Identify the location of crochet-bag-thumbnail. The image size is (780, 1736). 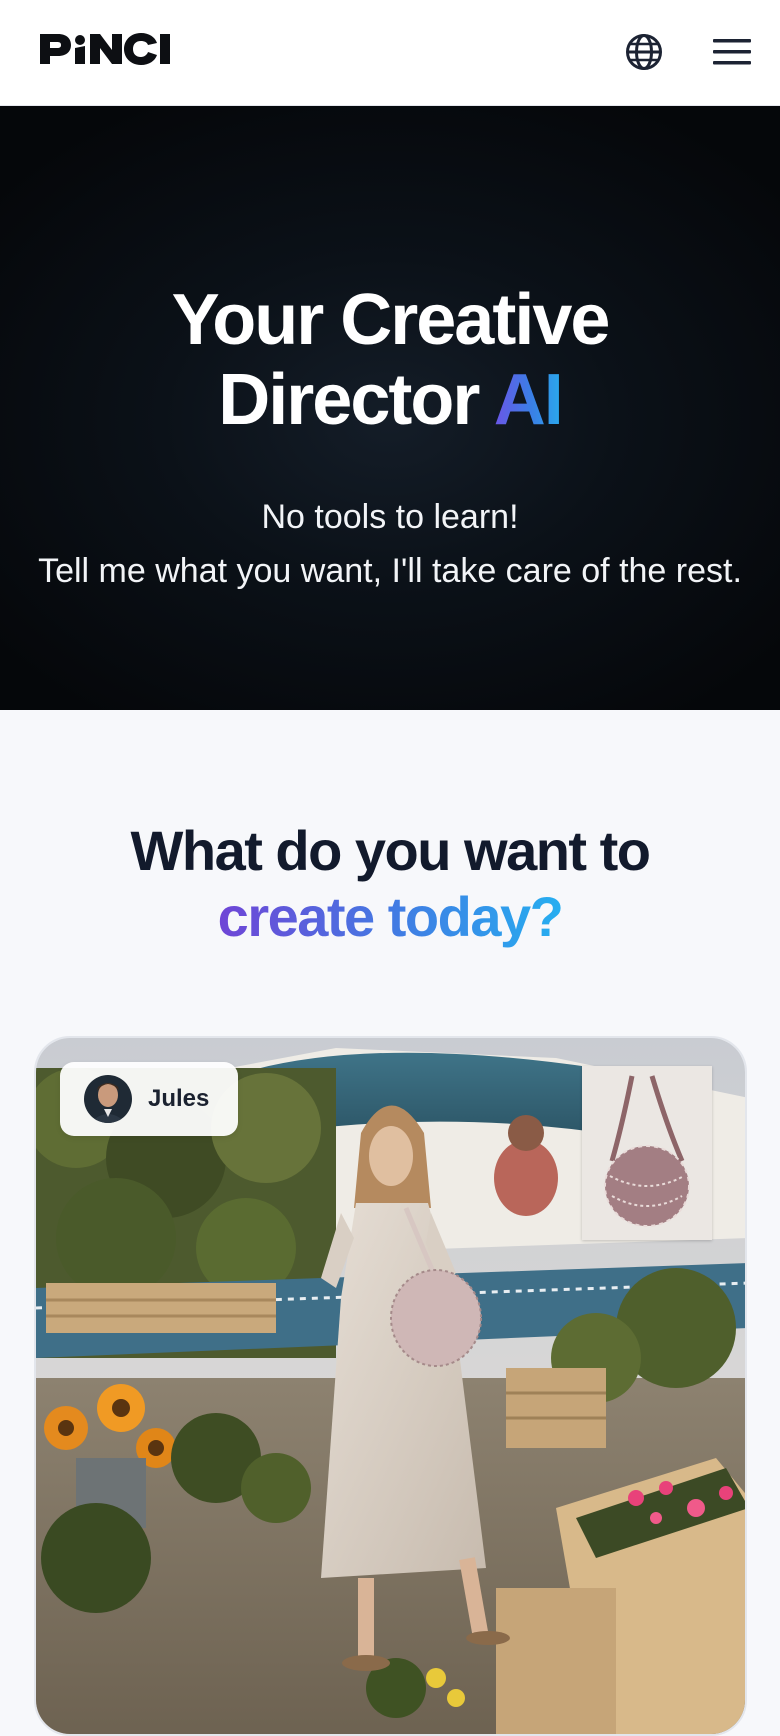
(647, 1153).